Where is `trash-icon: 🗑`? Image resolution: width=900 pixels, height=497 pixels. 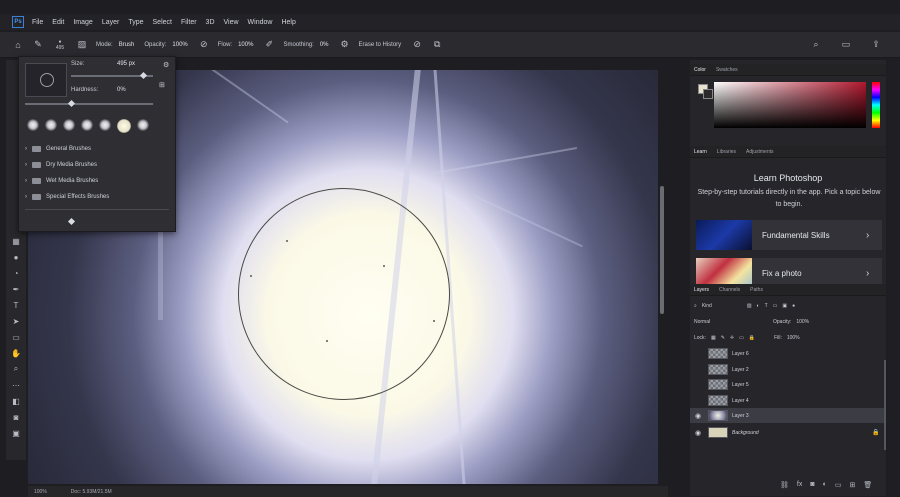 trash-icon: 🗑 is located at coordinates (867, 485).